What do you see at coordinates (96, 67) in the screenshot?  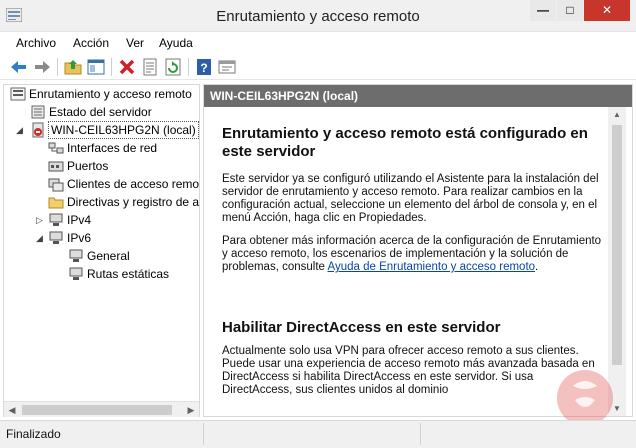 I see `show-hide-tree-icon` at bounding box center [96, 67].